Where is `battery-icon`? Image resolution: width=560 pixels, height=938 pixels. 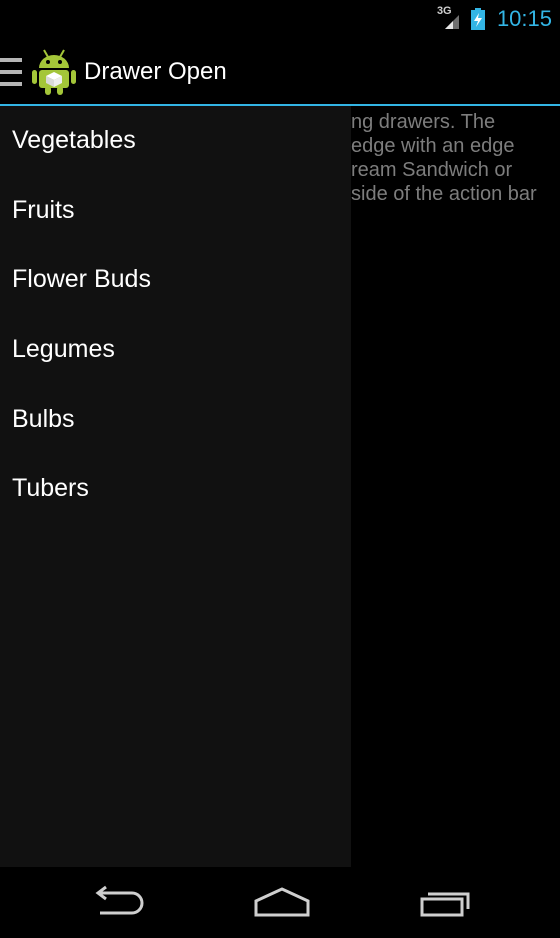 battery-icon is located at coordinates (477, 19).